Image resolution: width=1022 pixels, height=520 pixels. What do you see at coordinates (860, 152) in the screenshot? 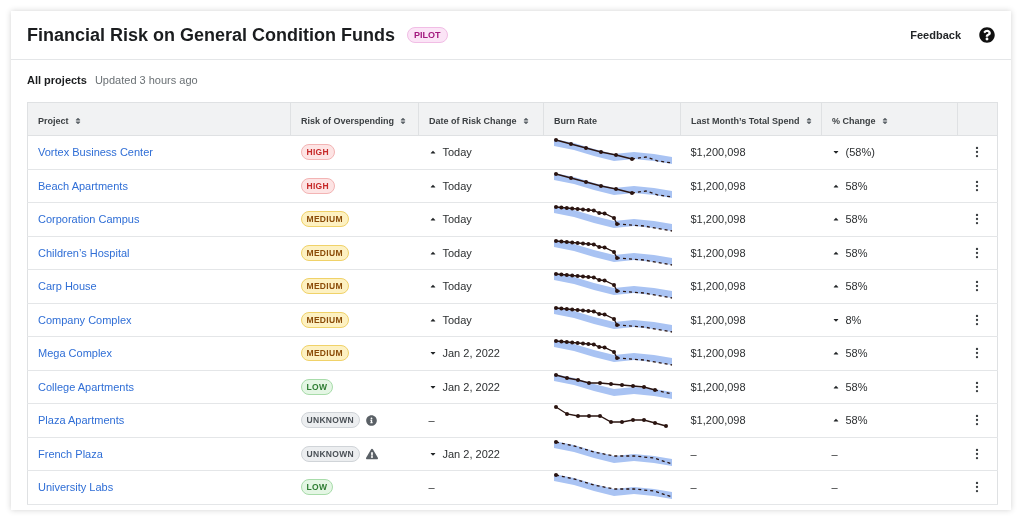
I see `percent-change: (58%)` at bounding box center [860, 152].